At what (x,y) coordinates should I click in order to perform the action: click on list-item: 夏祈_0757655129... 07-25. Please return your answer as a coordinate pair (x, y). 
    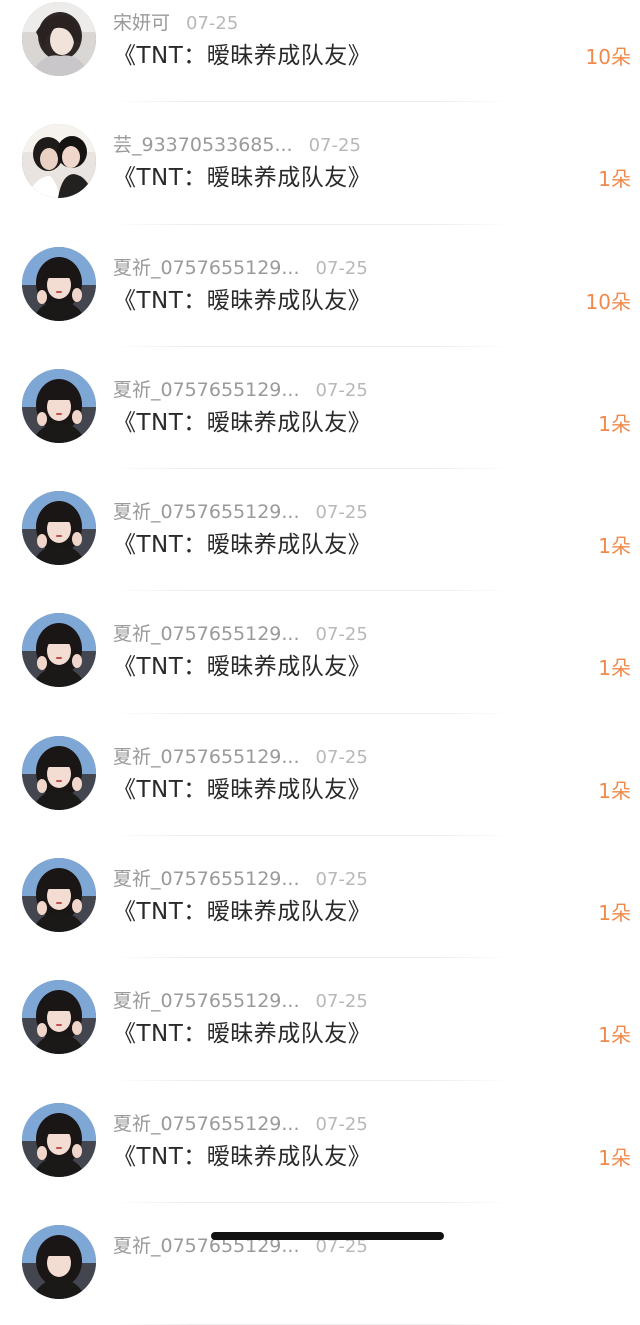
    Looking at the image, I should click on (320, 1264).